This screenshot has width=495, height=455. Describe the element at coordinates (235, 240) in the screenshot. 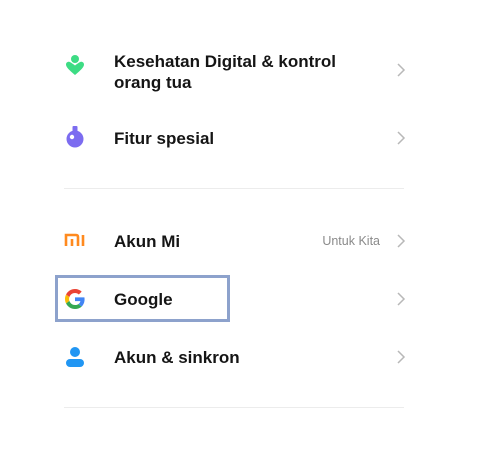

I see `settings-item-mi-account: Akun Mi Untuk Kita` at that location.